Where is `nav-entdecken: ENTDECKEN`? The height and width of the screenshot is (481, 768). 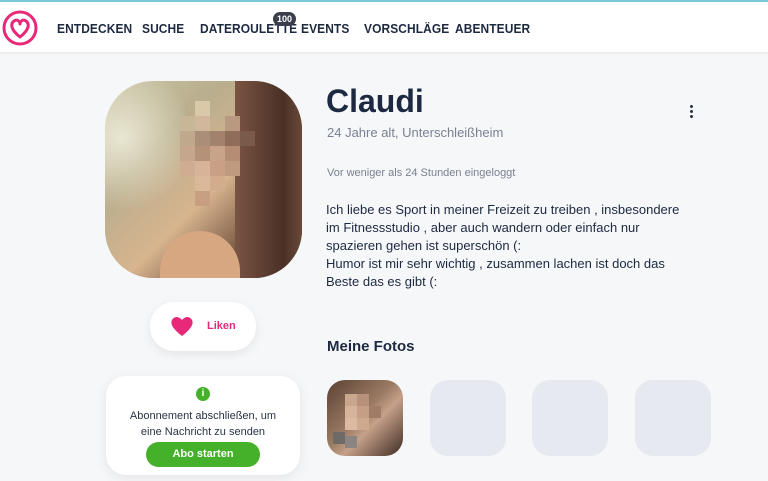 nav-entdecken: ENTDECKEN is located at coordinates (94, 28).